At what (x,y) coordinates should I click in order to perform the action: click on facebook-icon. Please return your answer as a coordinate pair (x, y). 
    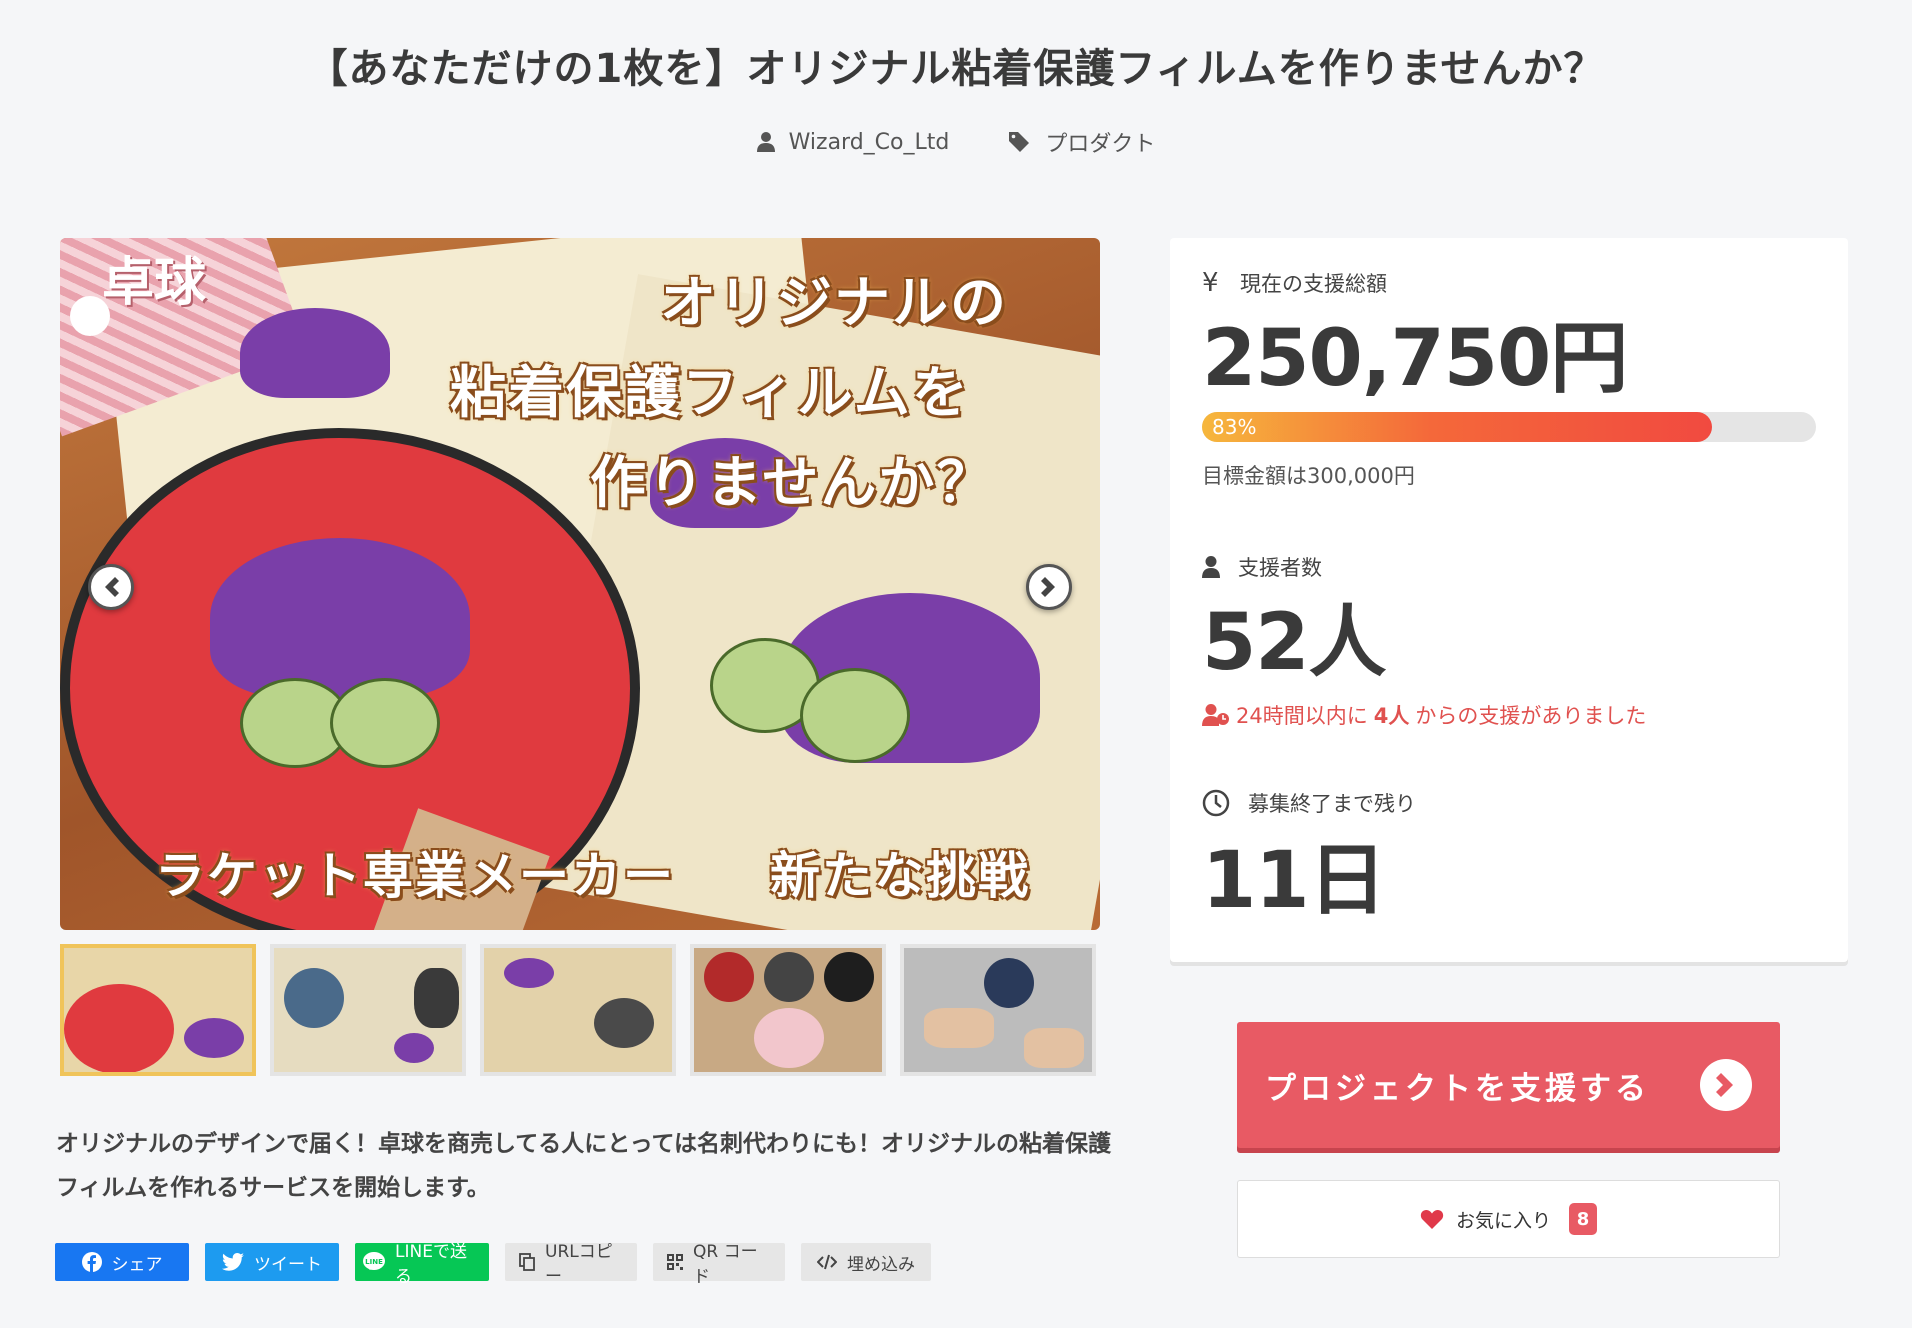
    Looking at the image, I should click on (91, 1262).